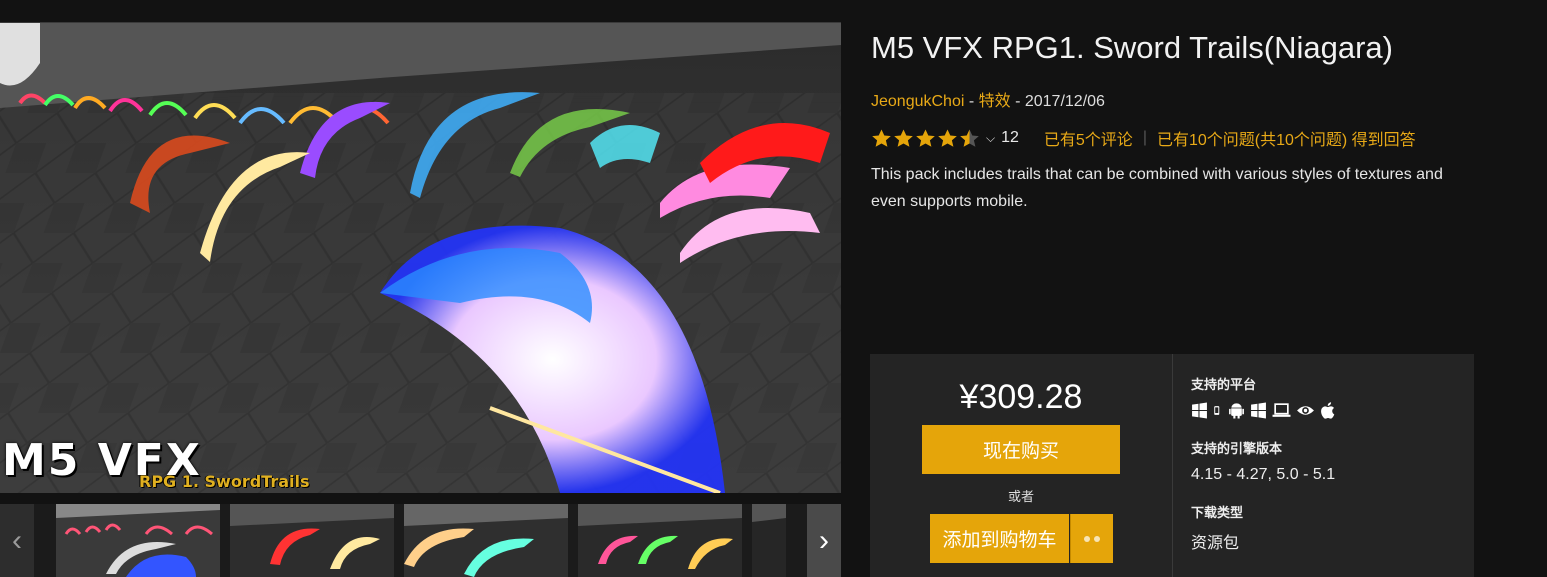  I want to click on category-link: 特效, so click(995, 101).